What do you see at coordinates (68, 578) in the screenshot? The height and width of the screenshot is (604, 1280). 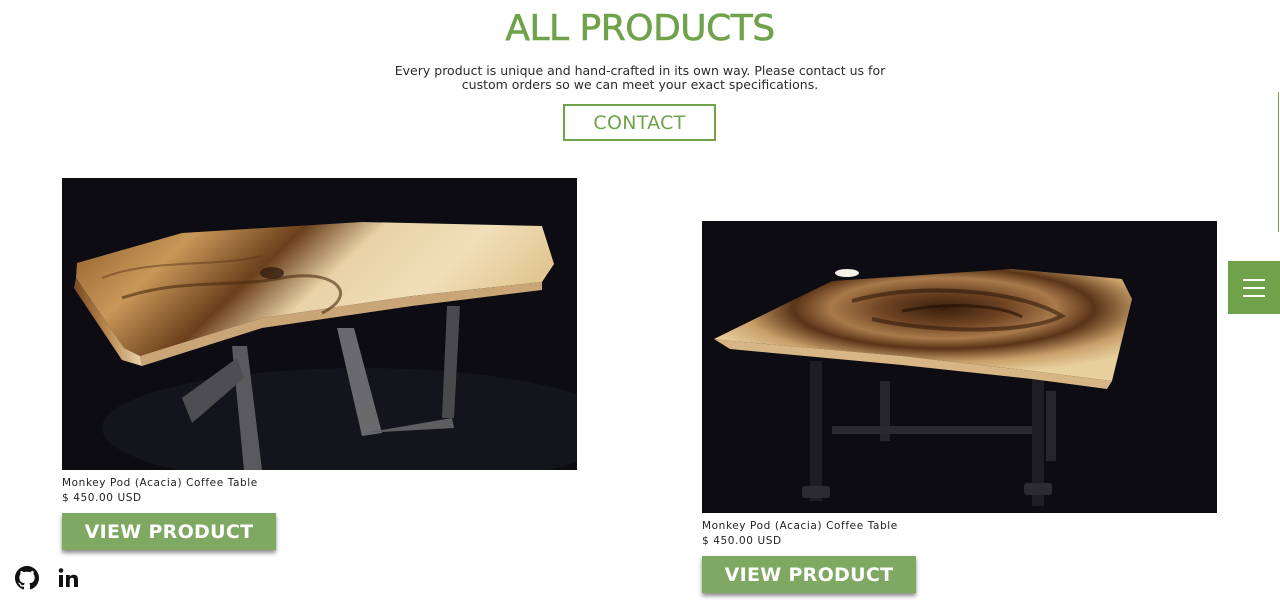 I see `linkedin-icon` at bounding box center [68, 578].